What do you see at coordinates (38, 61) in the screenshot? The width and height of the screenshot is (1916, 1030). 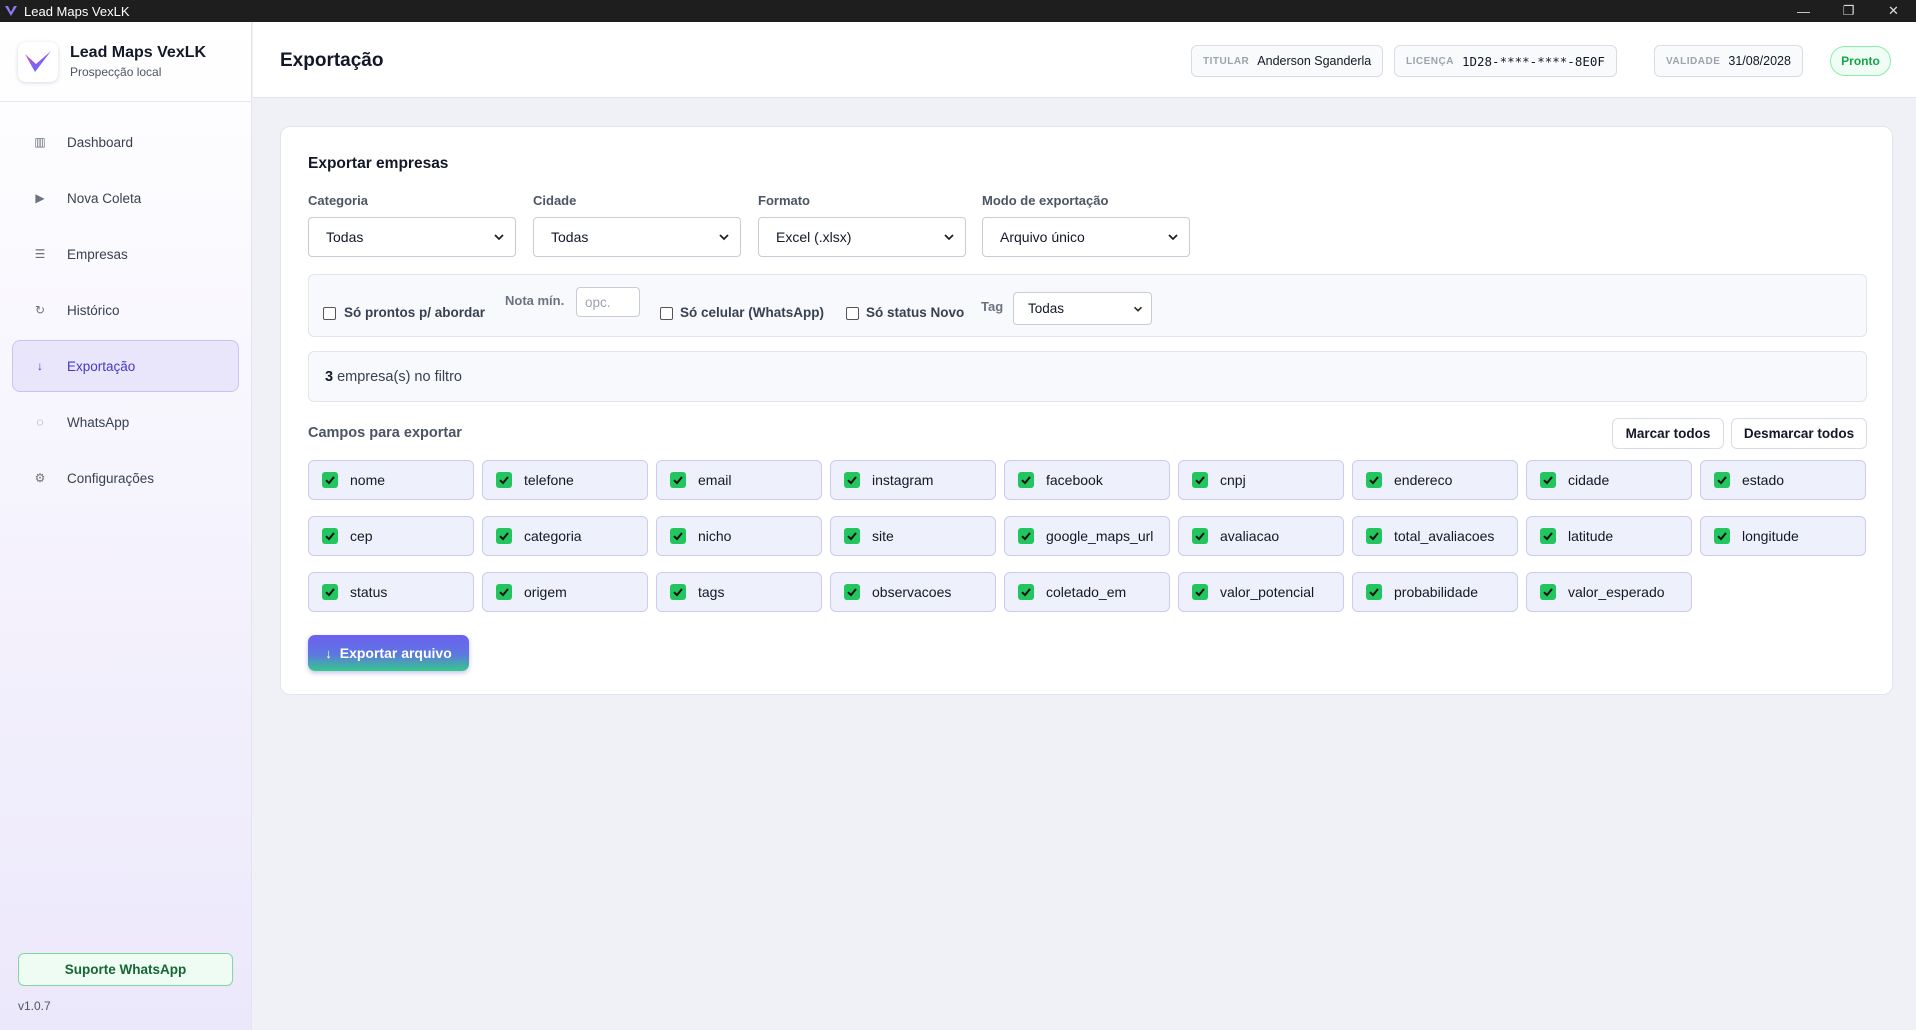 I see `brand-logo-icon` at bounding box center [38, 61].